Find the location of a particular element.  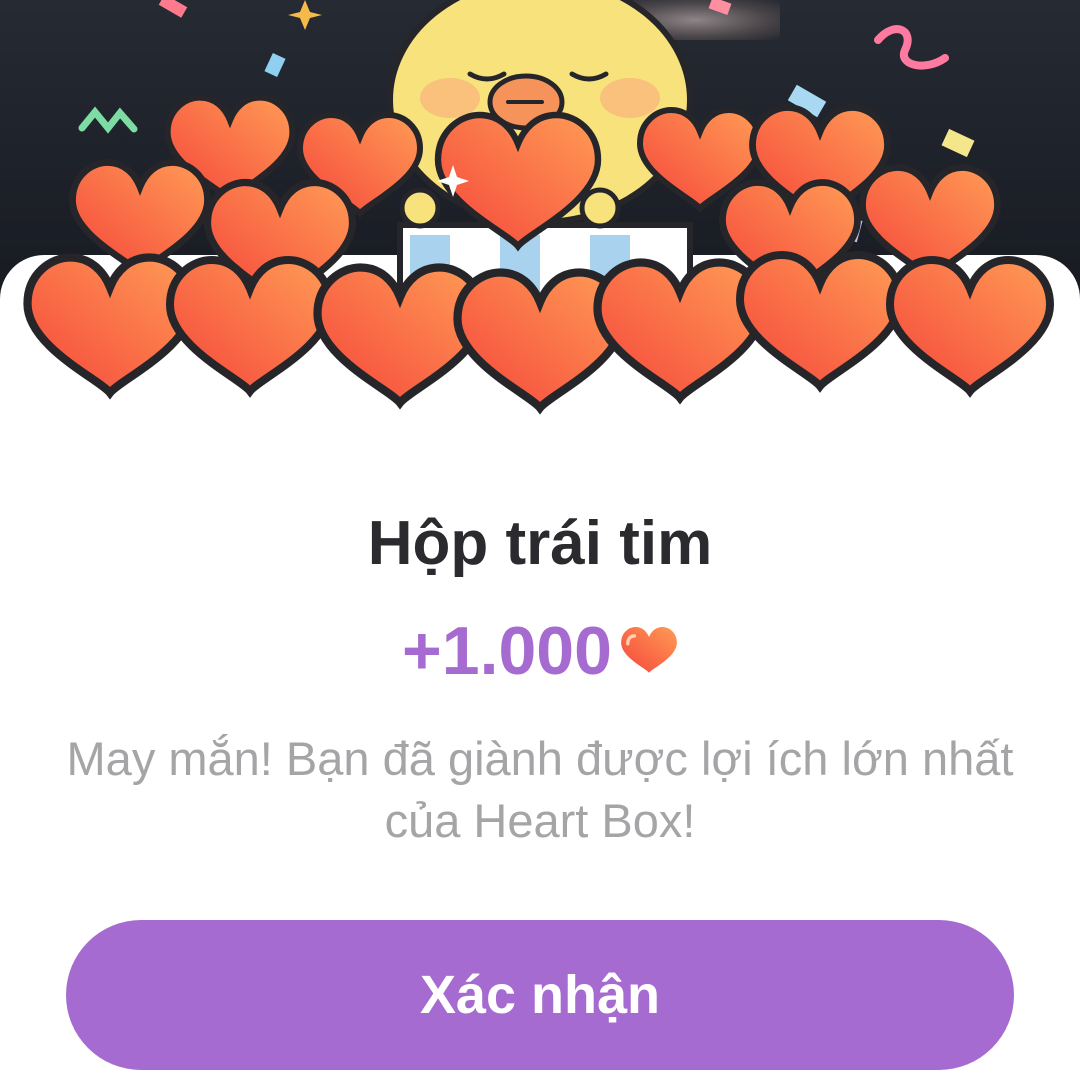

reward-amount: +1.000 is located at coordinates (507, 651).